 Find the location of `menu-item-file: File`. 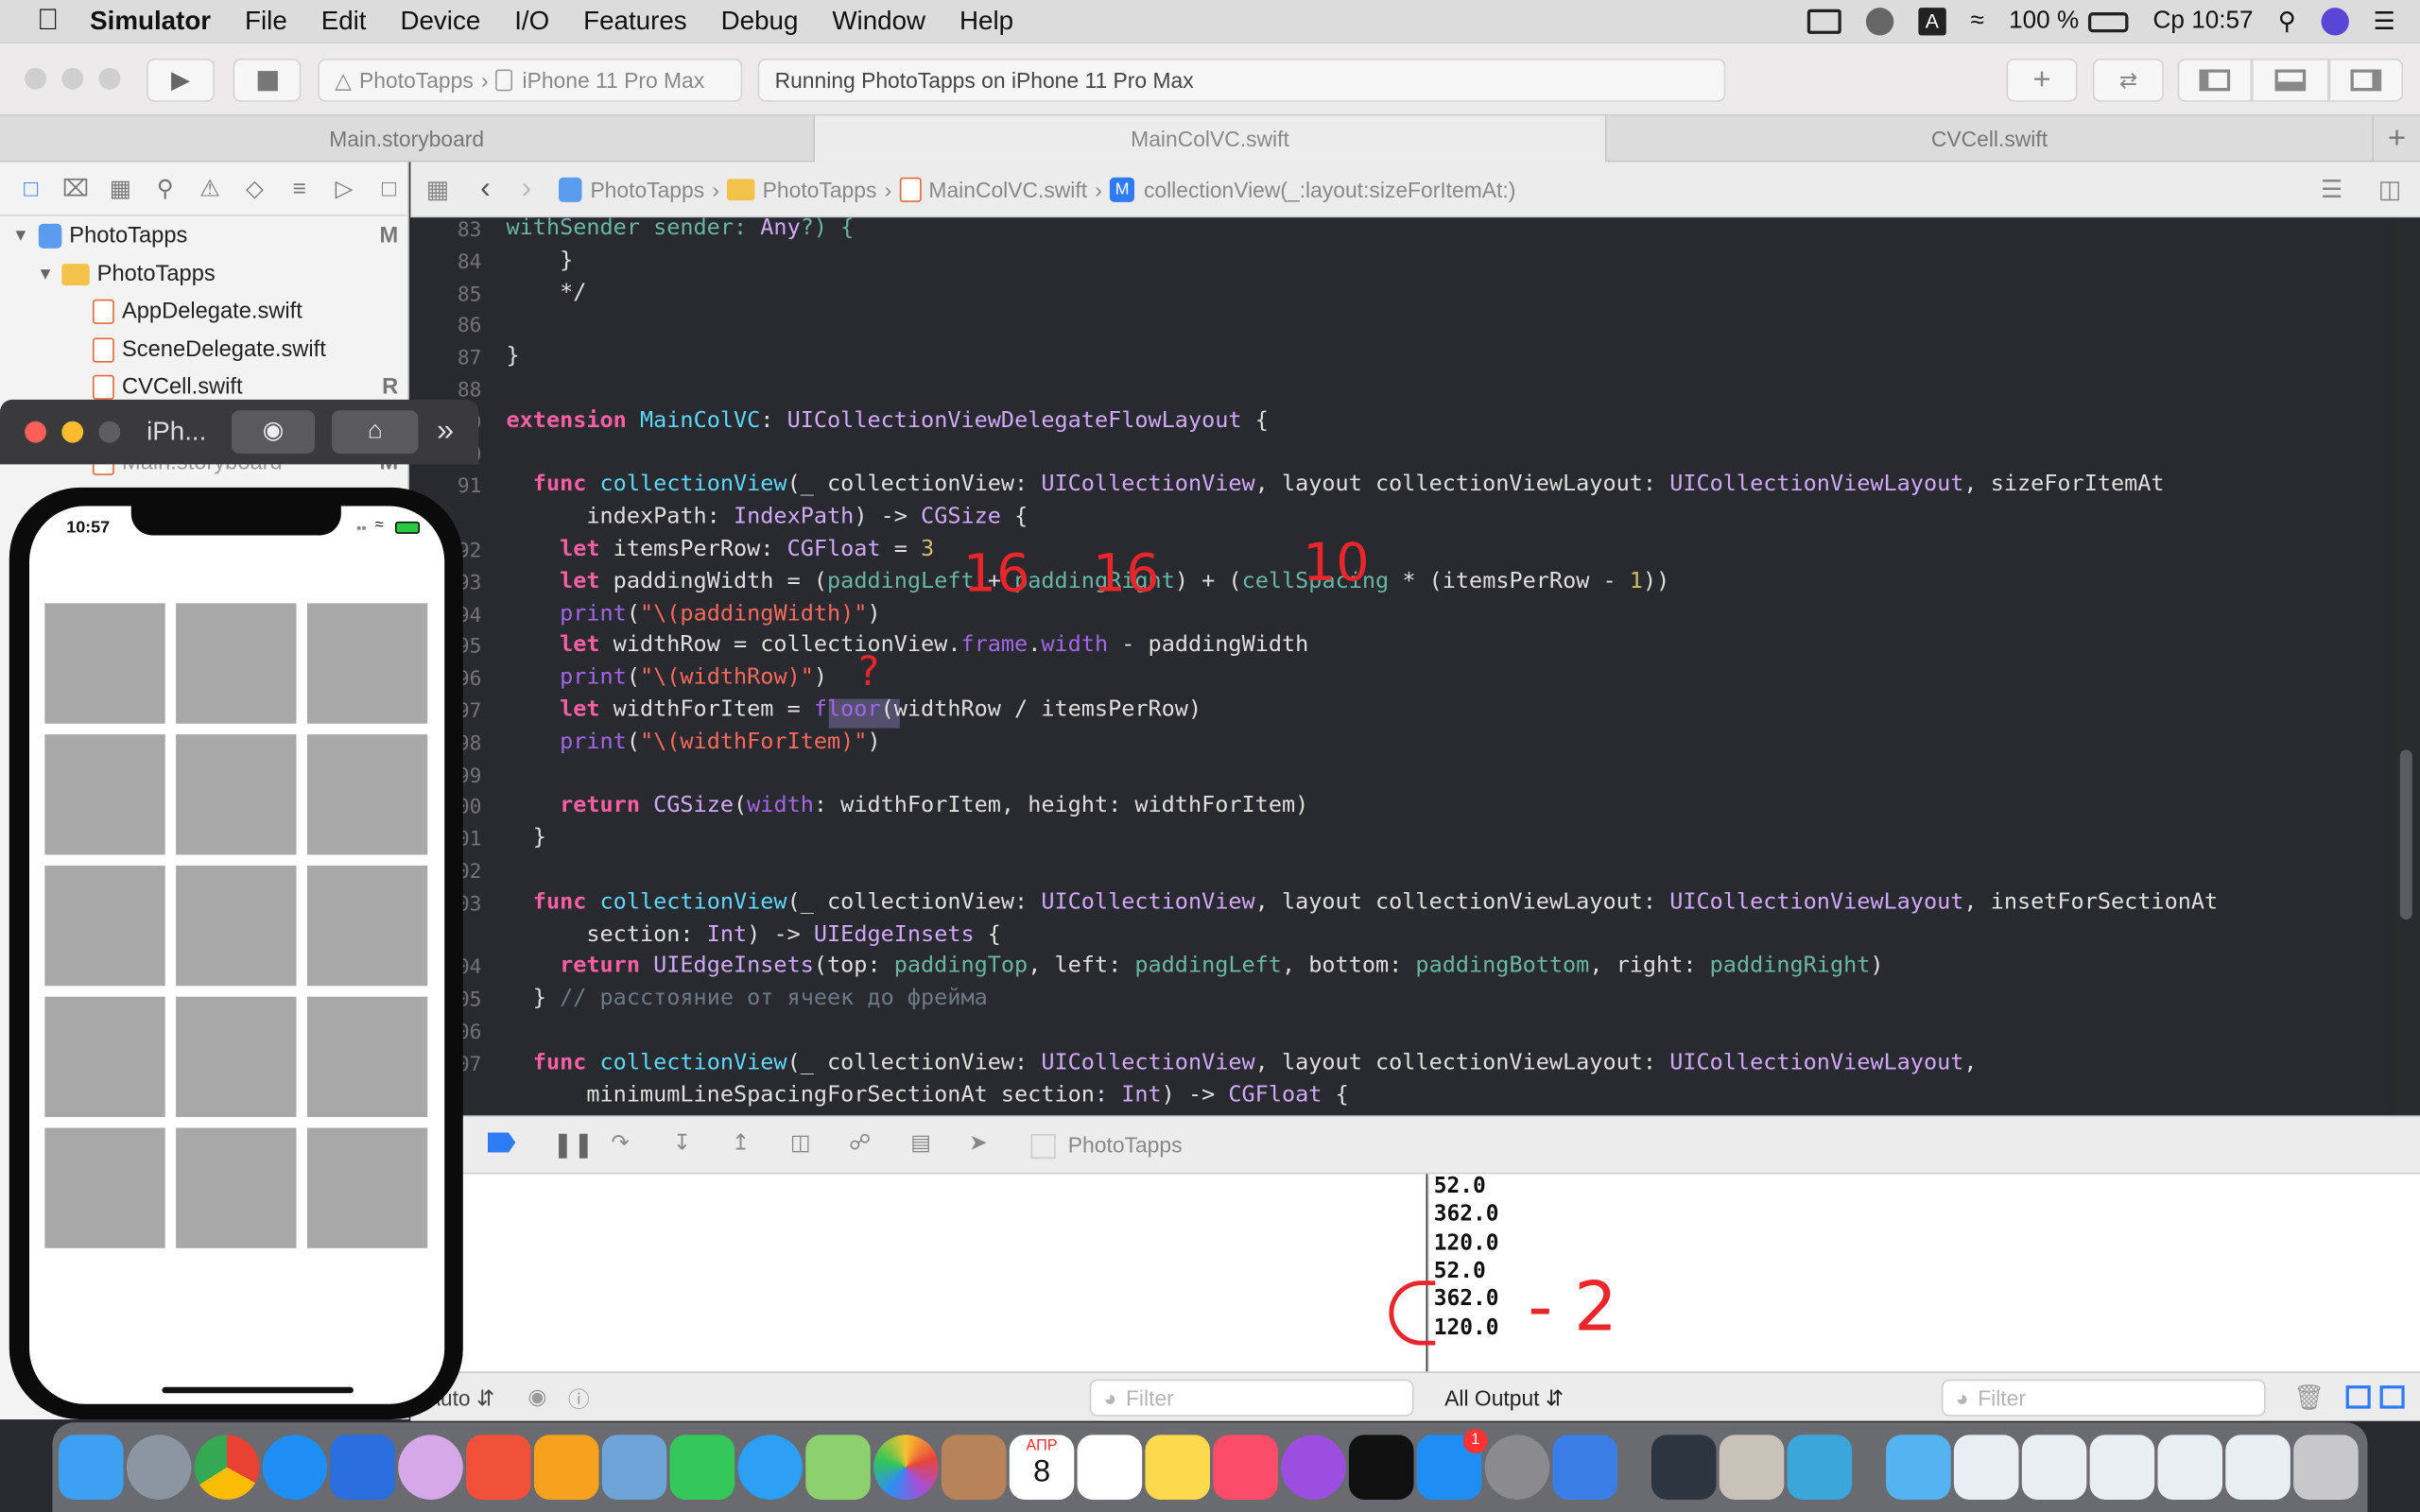

menu-item-file: File is located at coordinates (266, 22).